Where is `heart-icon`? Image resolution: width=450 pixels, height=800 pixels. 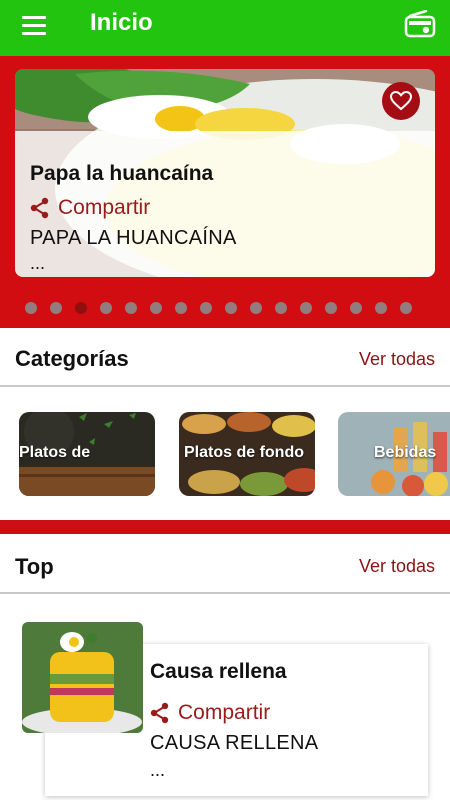
heart-icon is located at coordinates (401, 101).